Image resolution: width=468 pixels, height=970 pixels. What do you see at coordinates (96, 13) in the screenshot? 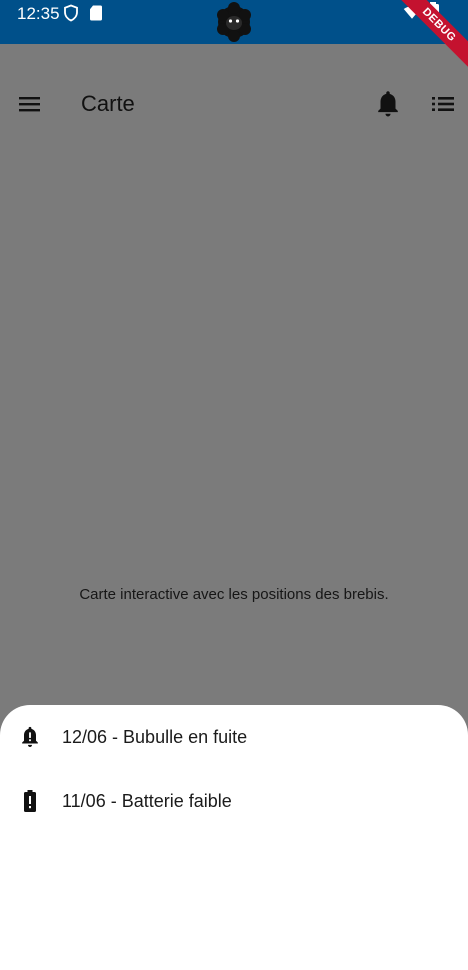
I see `sd-card-icon` at bounding box center [96, 13].